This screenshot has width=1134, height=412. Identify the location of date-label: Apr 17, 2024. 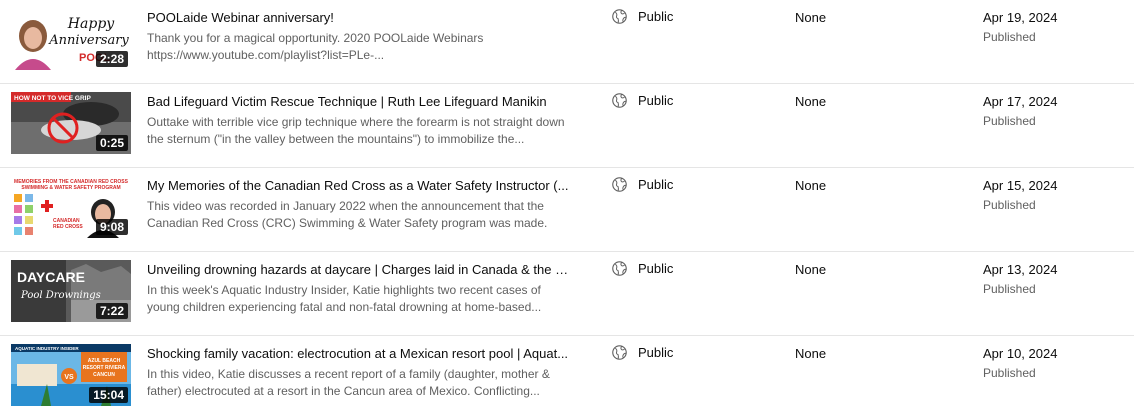
(1020, 101).